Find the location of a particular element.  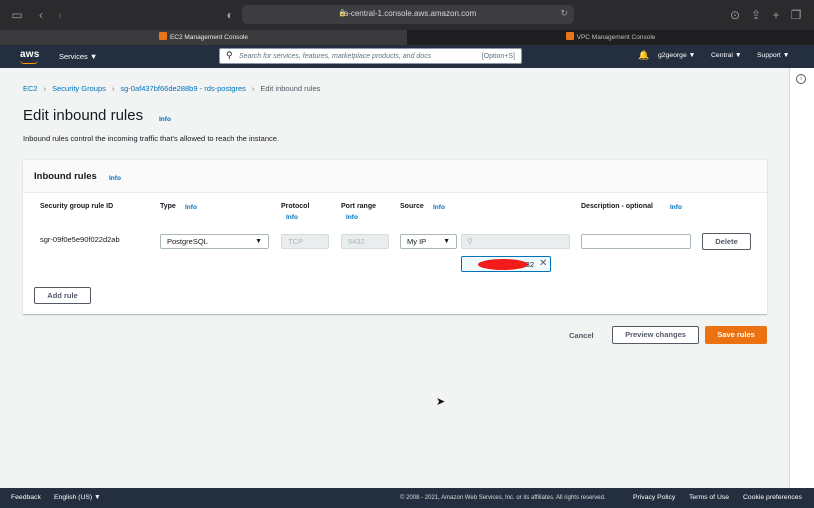

aws-smile-icon is located at coordinates (29, 62).